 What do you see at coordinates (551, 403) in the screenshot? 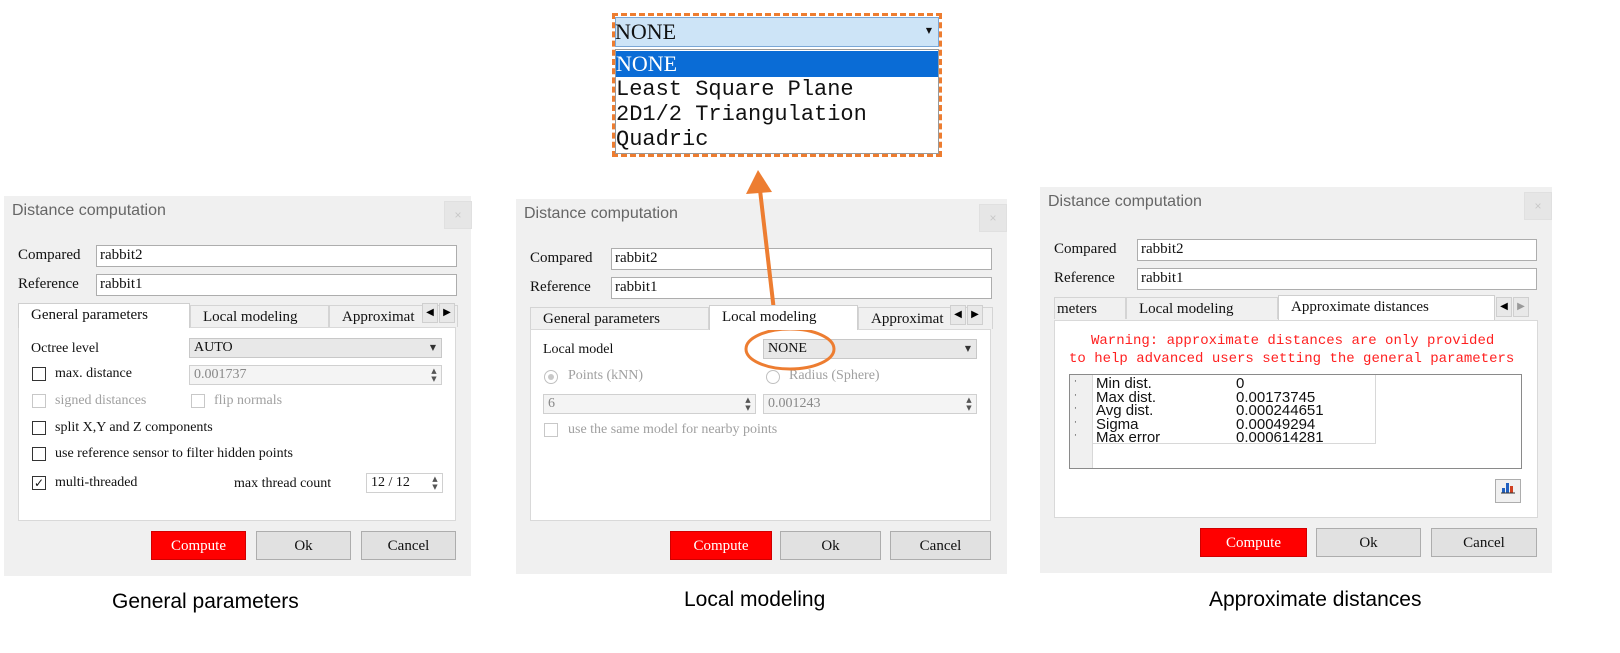
I see `points-value: 6` at bounding box center [551, 403].